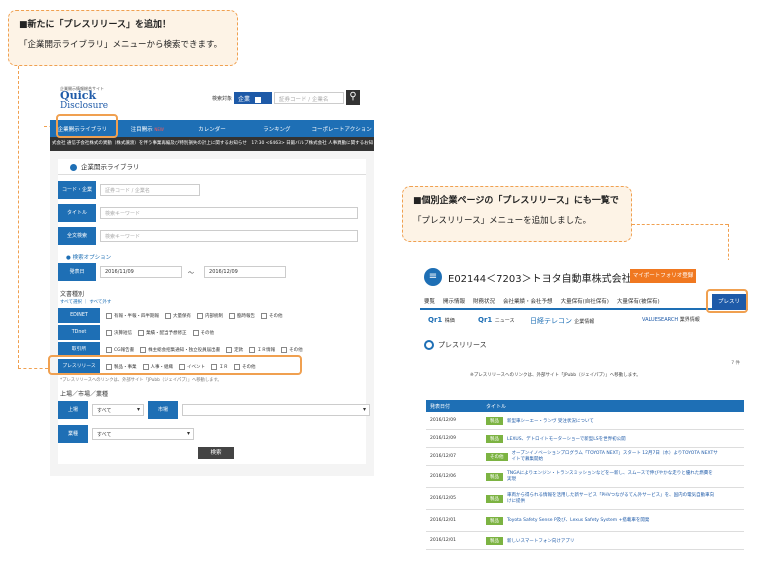  I want to click on market-title: 上場／市場／業種, so click(84, 394).